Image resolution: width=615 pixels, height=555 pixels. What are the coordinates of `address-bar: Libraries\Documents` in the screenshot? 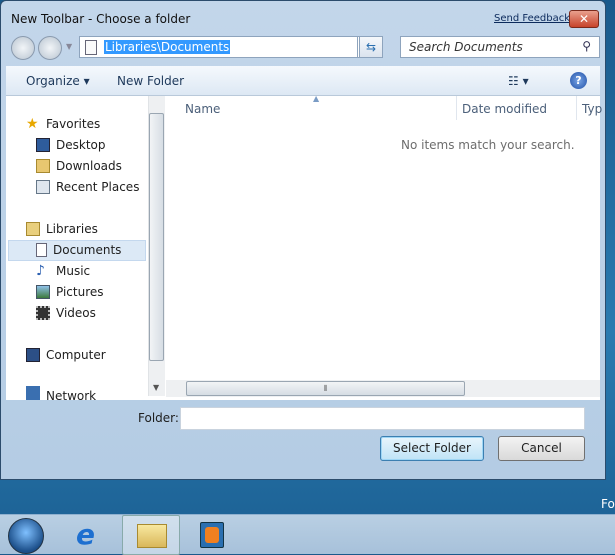 It's located at (218, 47).